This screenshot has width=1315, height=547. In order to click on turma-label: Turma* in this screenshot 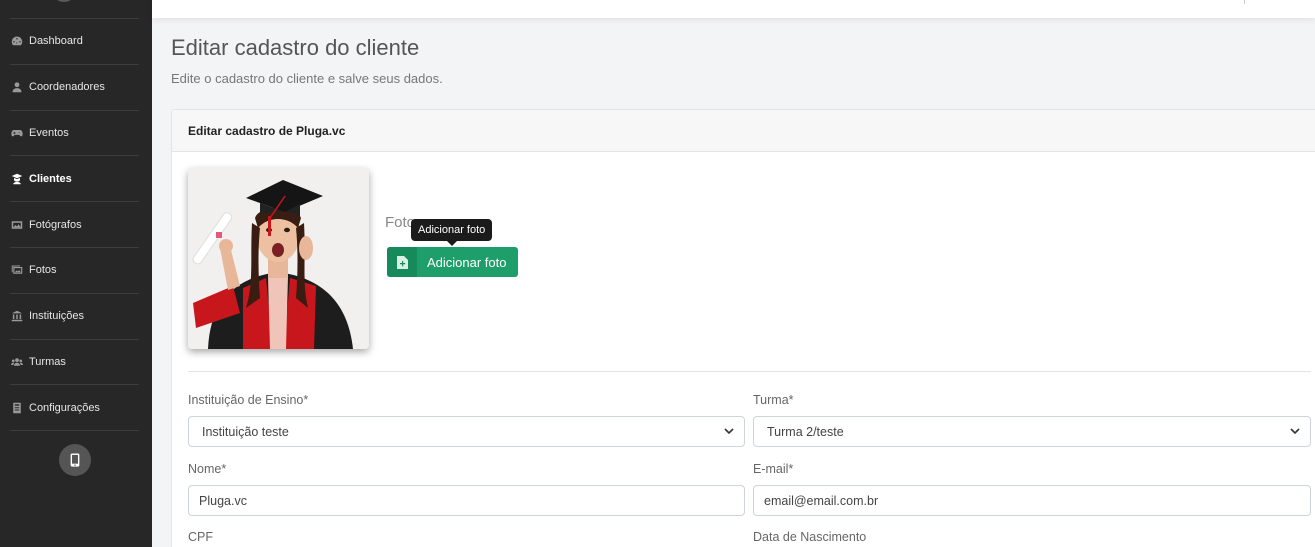, I will do `click(773, 400)`.